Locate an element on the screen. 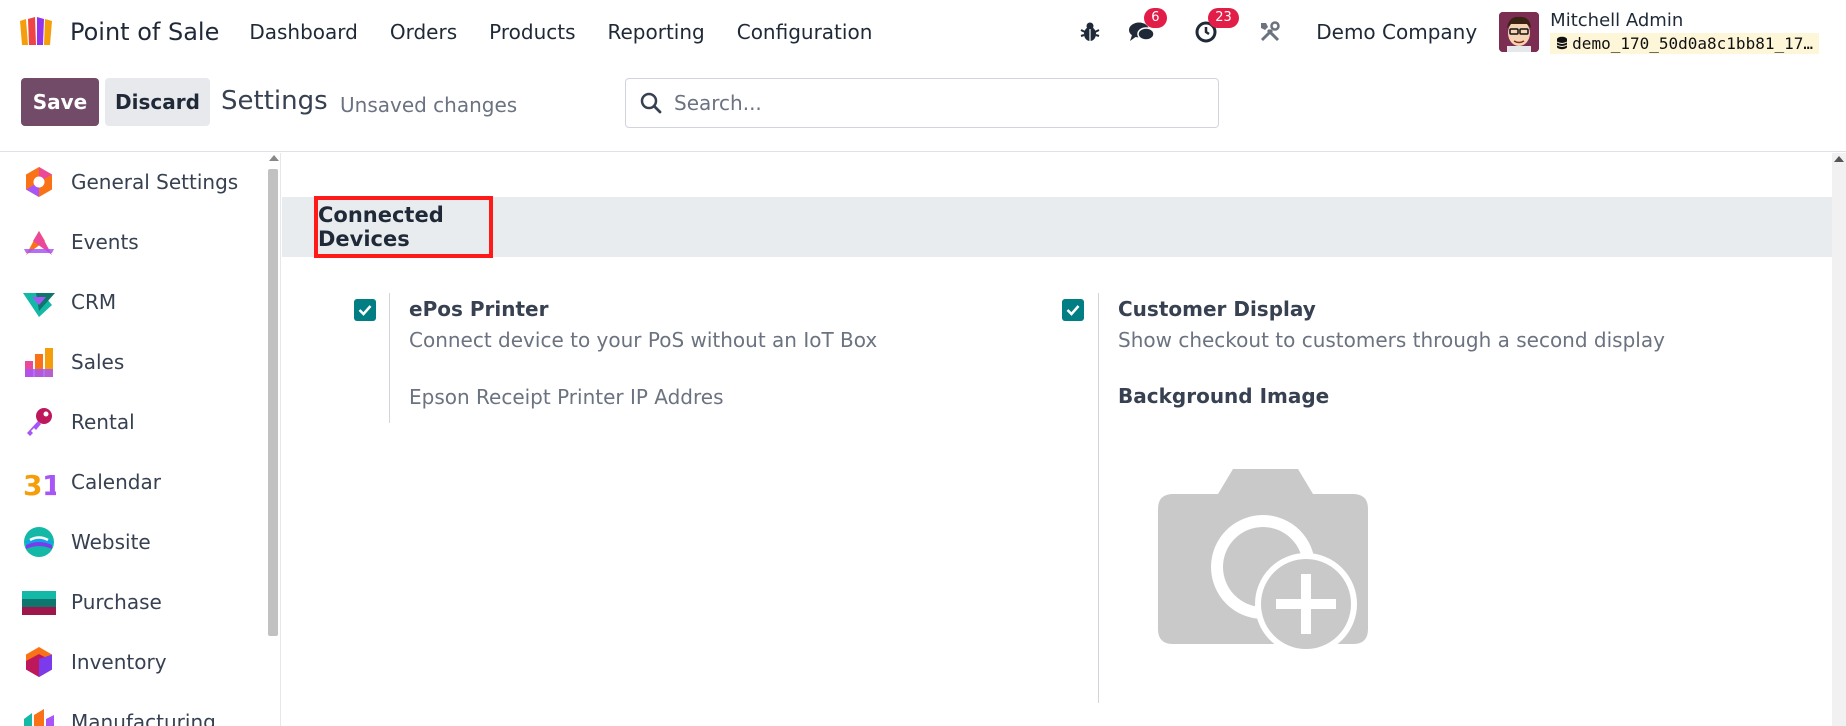 The image size is (1846, 726). section-highlight-box: Connected Devices is located at coordinates (403, 227).